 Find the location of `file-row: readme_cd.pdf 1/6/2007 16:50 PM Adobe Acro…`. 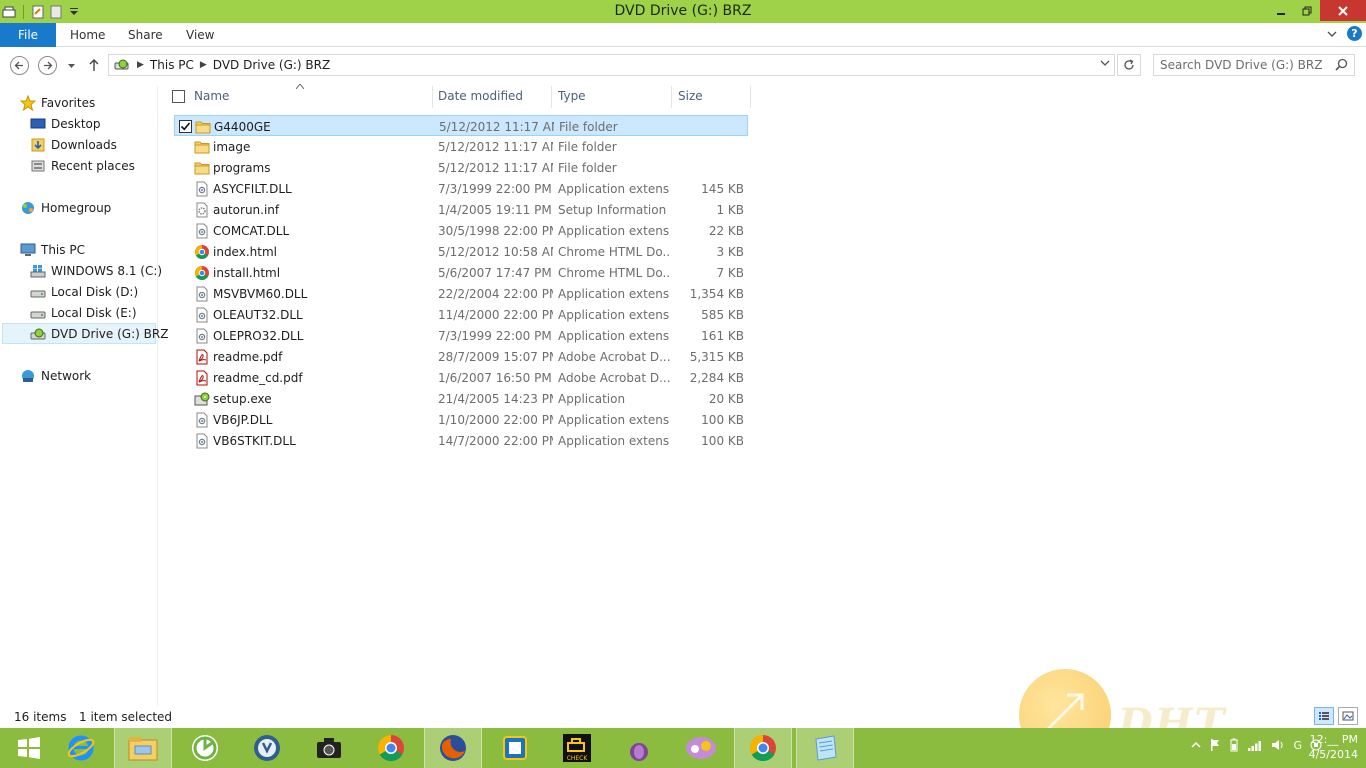

file-row: readme_cd.pdf 1/6/2007 16:50 PM Adobe Acro… is located at coordinates (461, 377).